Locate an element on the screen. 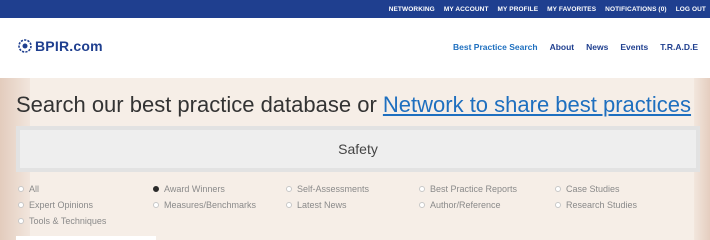 The image size is (710, 240). nav-trade: T.R.A.D.E is located at coordinates (679, 47).